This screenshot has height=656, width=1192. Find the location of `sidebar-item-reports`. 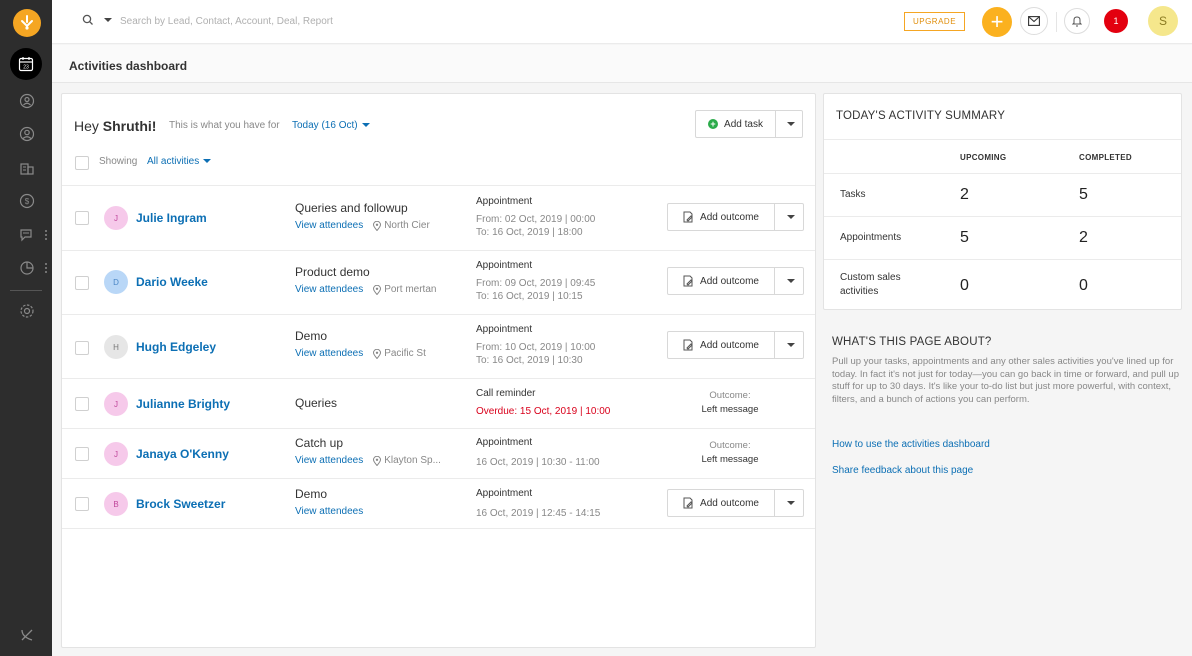

sidebar-item-reports is located at coordinates (27, 268).